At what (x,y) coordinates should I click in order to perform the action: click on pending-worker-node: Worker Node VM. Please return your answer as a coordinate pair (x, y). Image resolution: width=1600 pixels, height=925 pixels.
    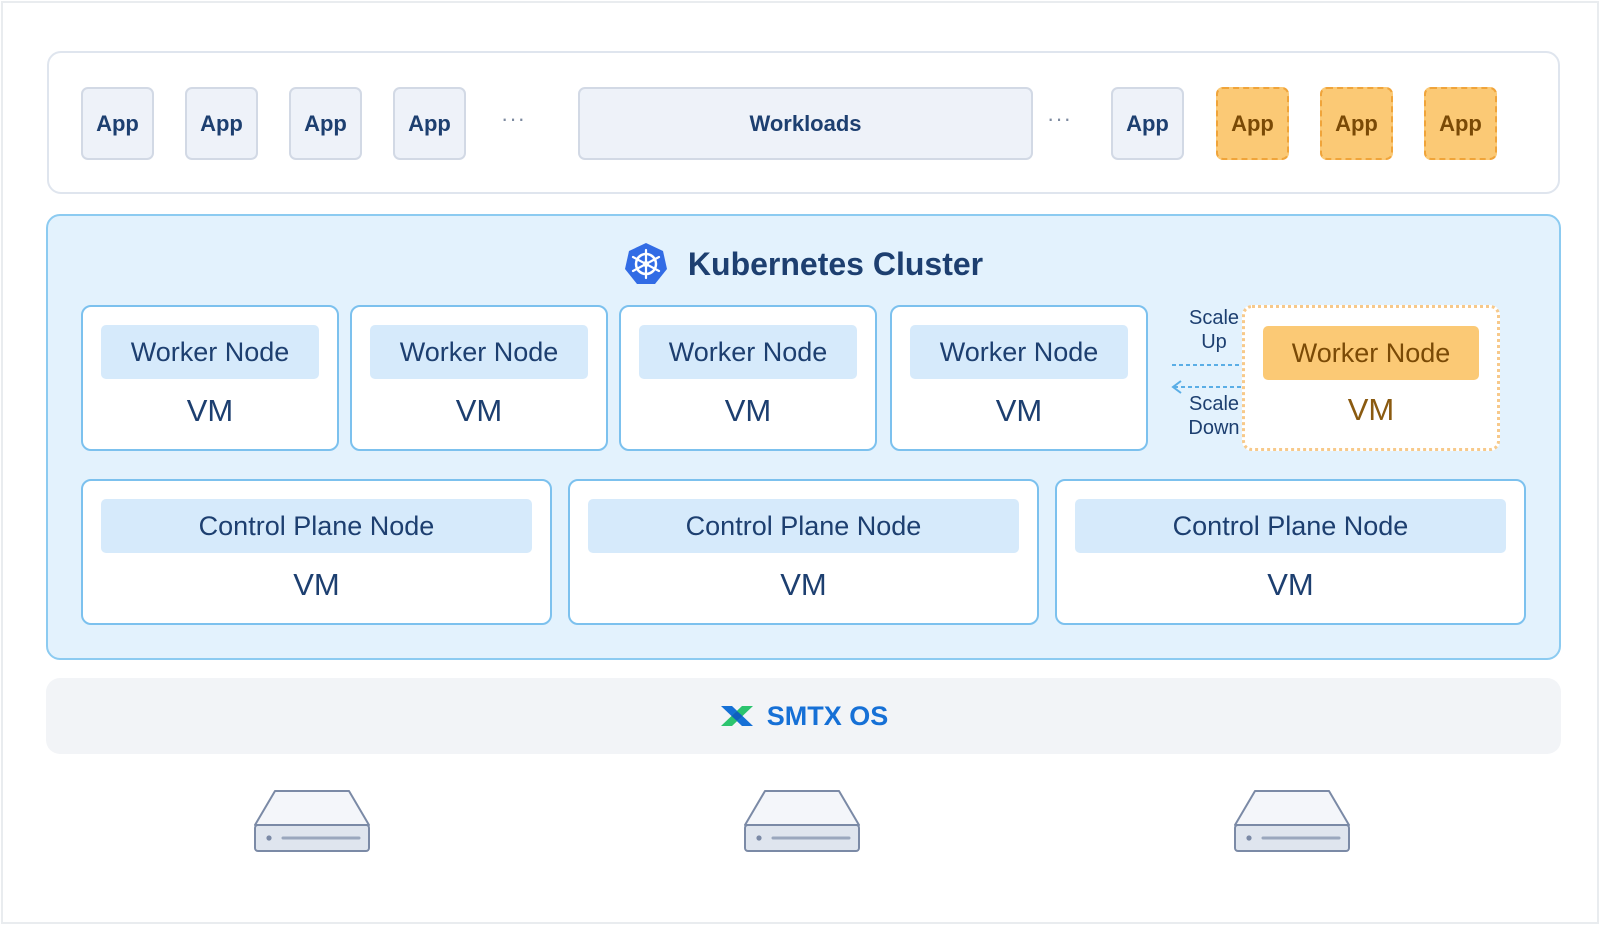
    Looking at the image, I should click on (1371, 378).